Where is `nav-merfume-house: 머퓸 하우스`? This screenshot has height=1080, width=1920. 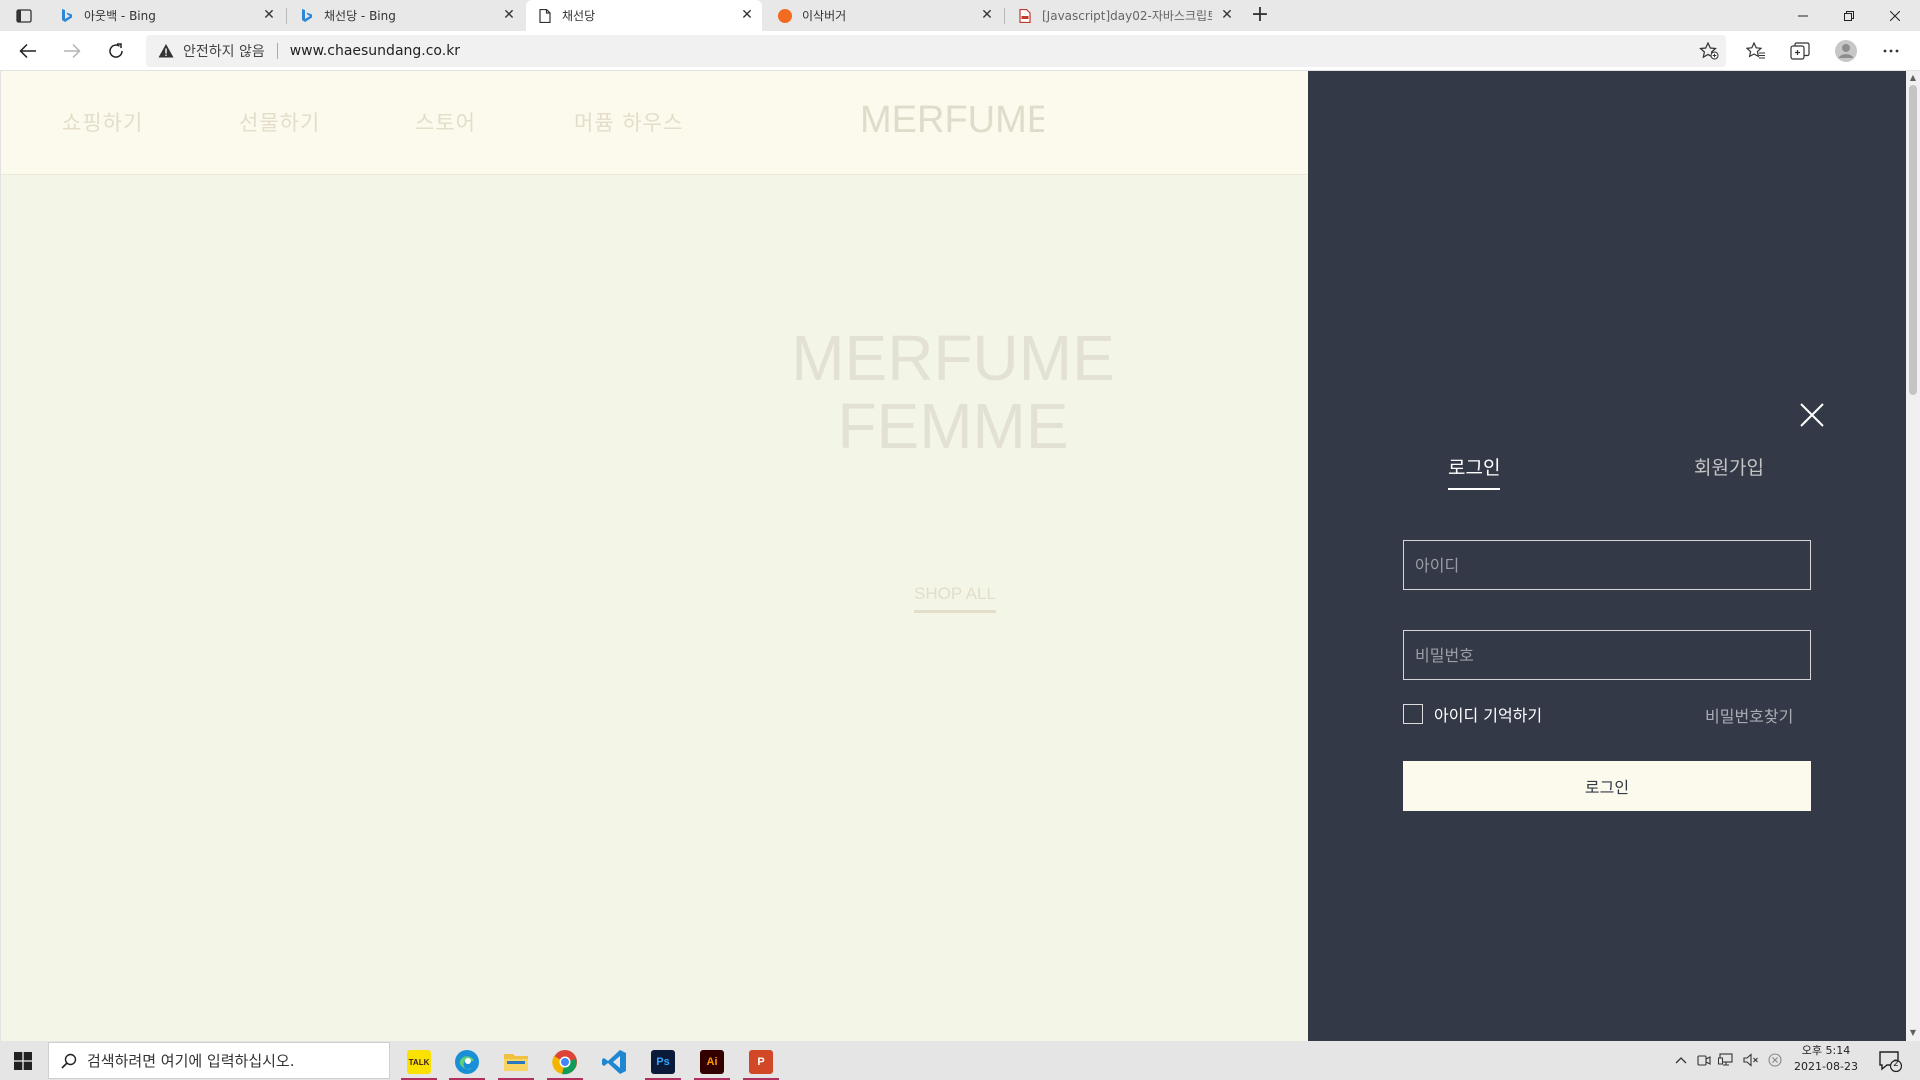
nav-merfume-house: 머퓸 하우스 is located at coordinates (628, 122).